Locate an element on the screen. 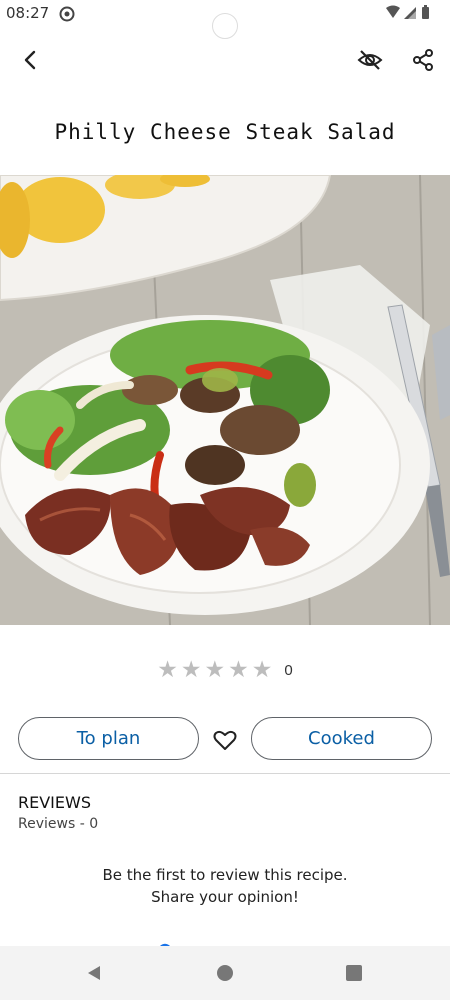 This screenshot has width=450, height=1000. system-nav-bar is located at coordinates (225, 973).